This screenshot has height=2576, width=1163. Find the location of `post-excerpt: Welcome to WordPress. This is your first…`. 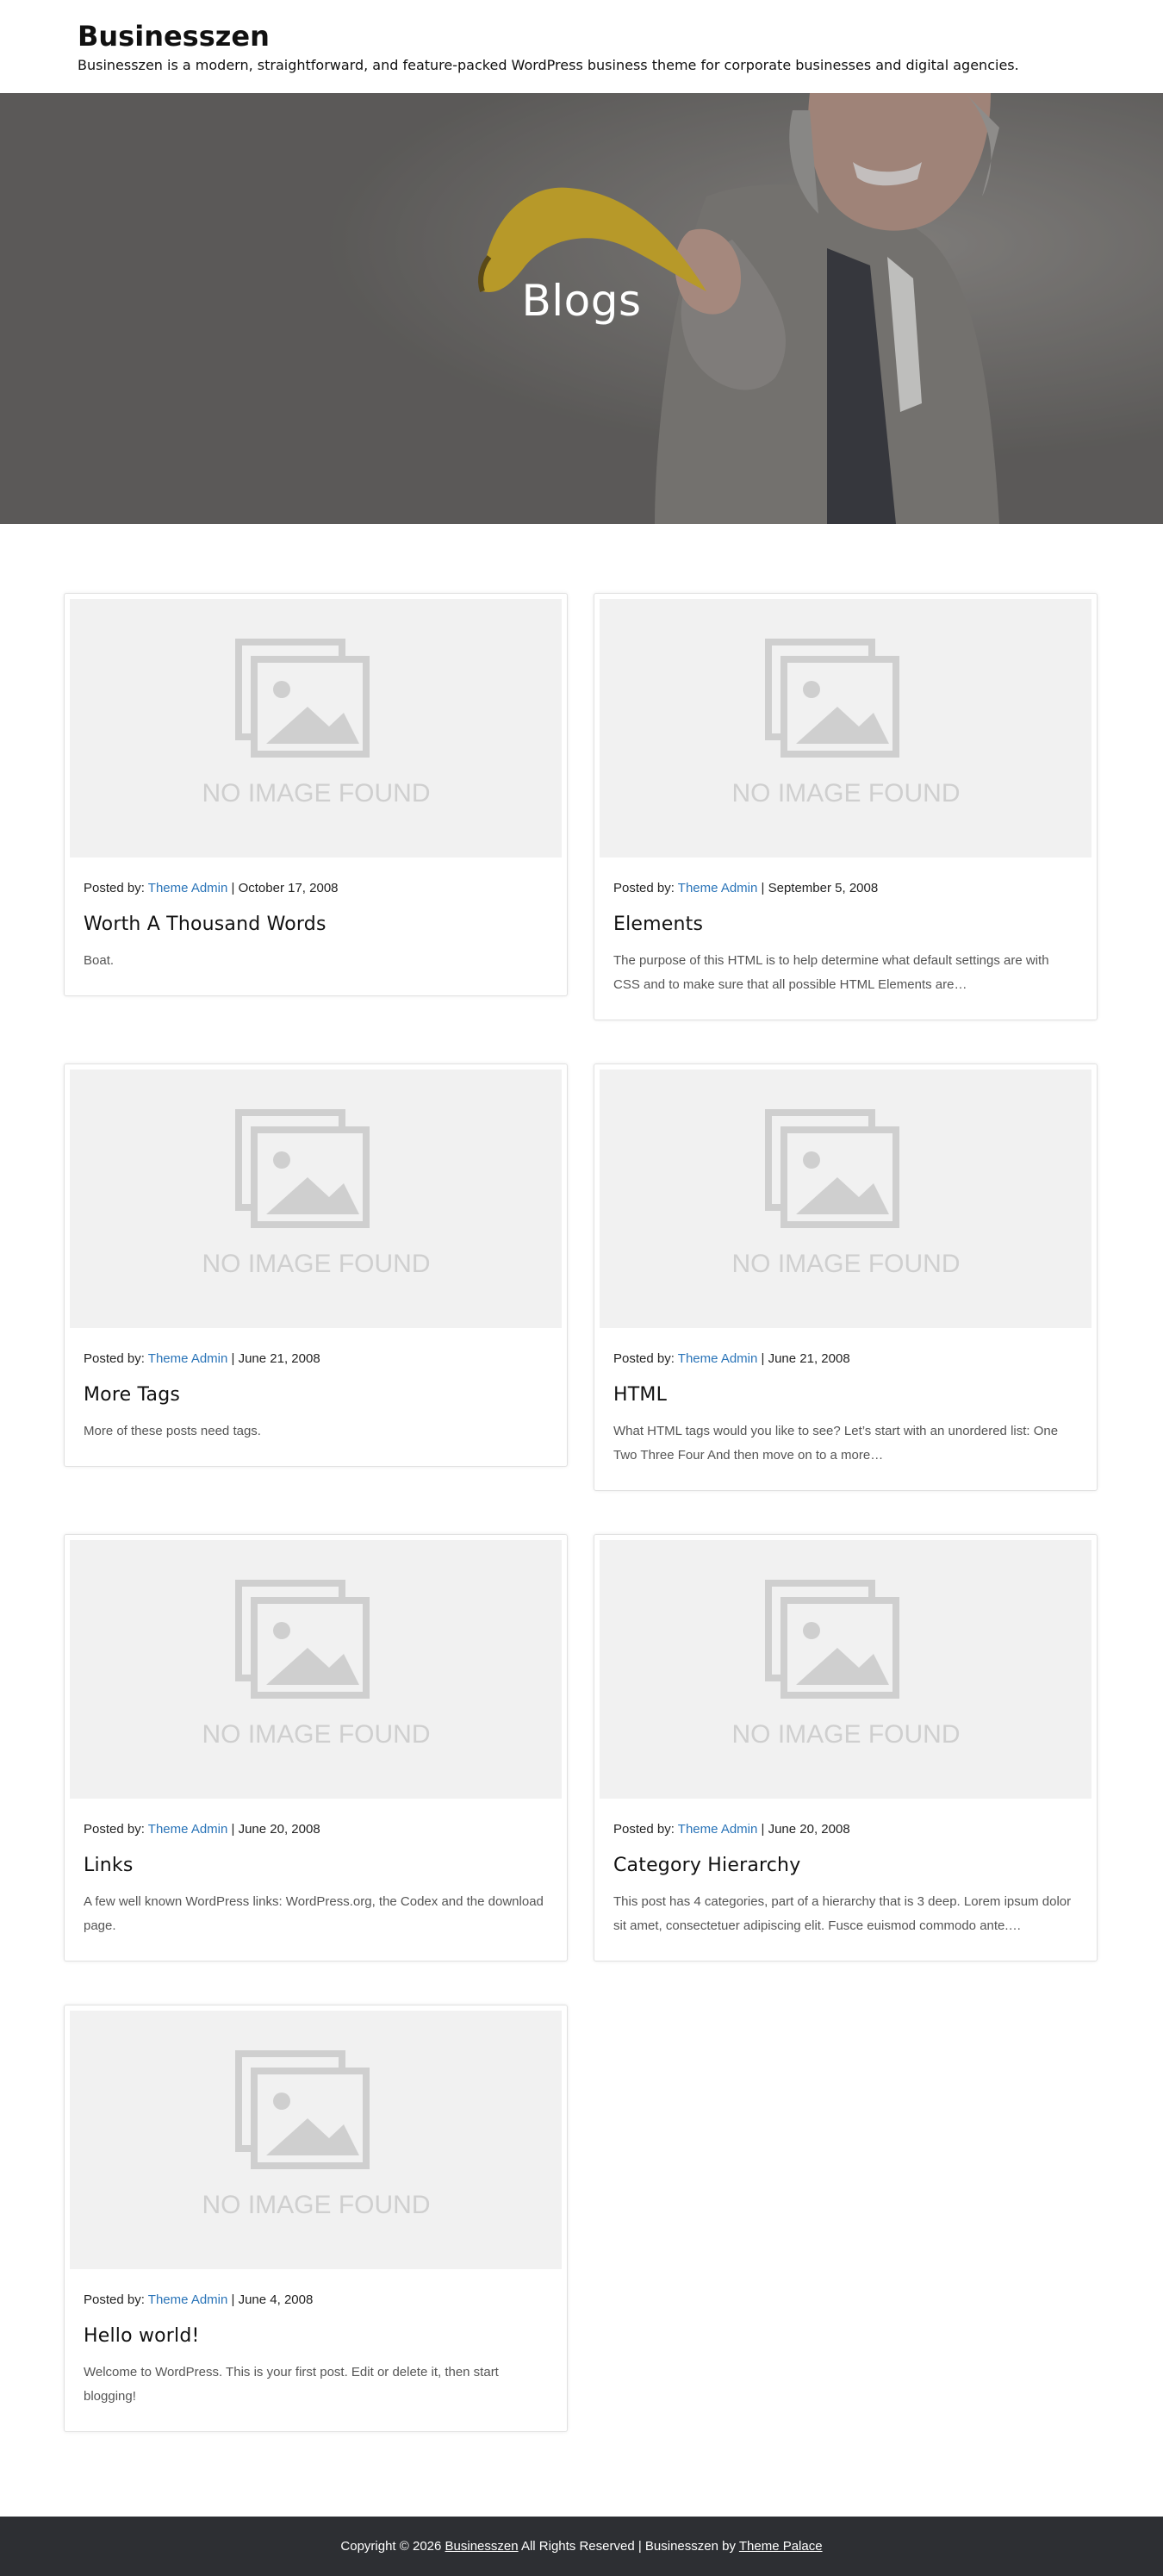

post-excerpt: Welcome to WordPress. This is your first… is located at coordinates (291, 2384).